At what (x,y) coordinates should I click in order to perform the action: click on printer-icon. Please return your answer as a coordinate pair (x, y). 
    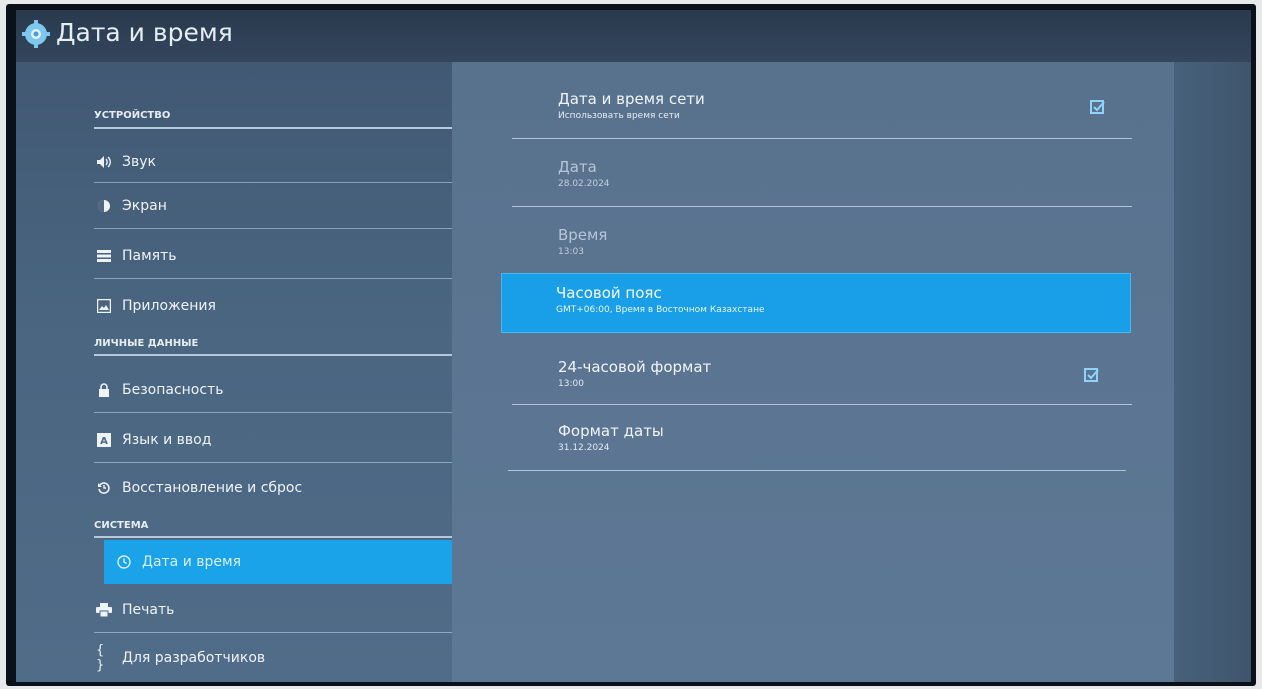
    Looking at the image, I should click on (104, 610).